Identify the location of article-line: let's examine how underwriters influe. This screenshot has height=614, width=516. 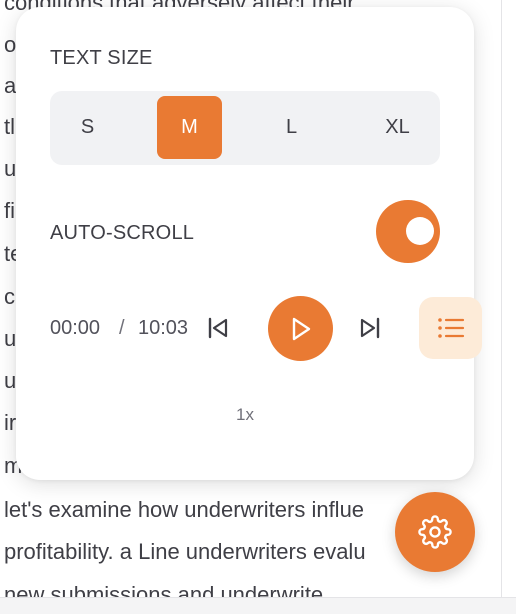
(184, 509).